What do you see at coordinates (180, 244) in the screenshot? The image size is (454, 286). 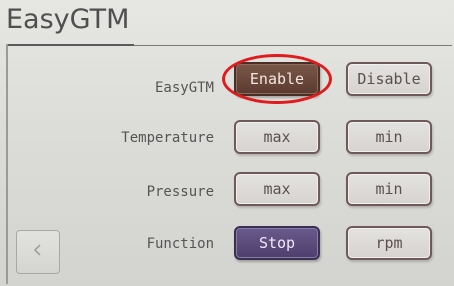 I see `function-label: Function` at bounding box center [180, 244].